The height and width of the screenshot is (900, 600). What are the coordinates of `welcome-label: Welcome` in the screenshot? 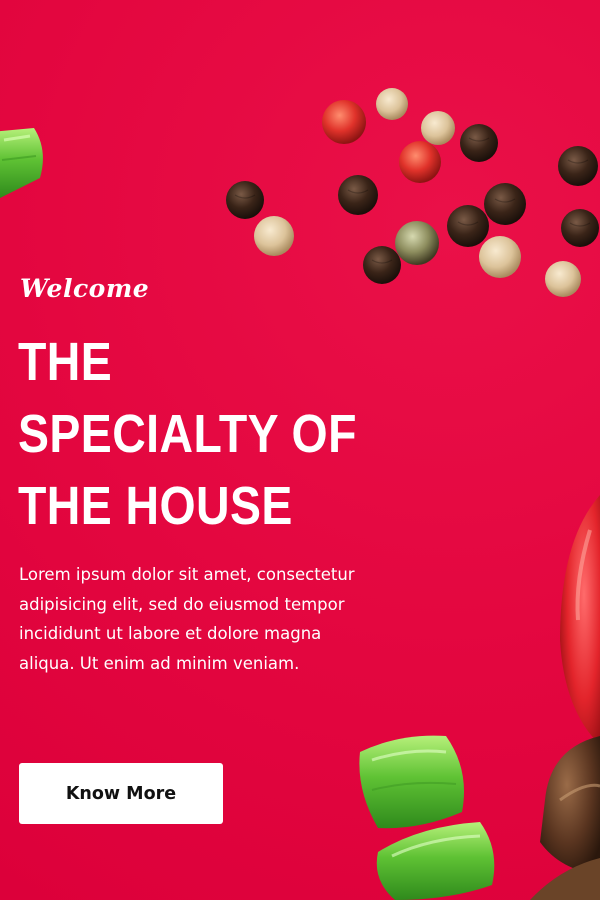 It's located at (85, 288).